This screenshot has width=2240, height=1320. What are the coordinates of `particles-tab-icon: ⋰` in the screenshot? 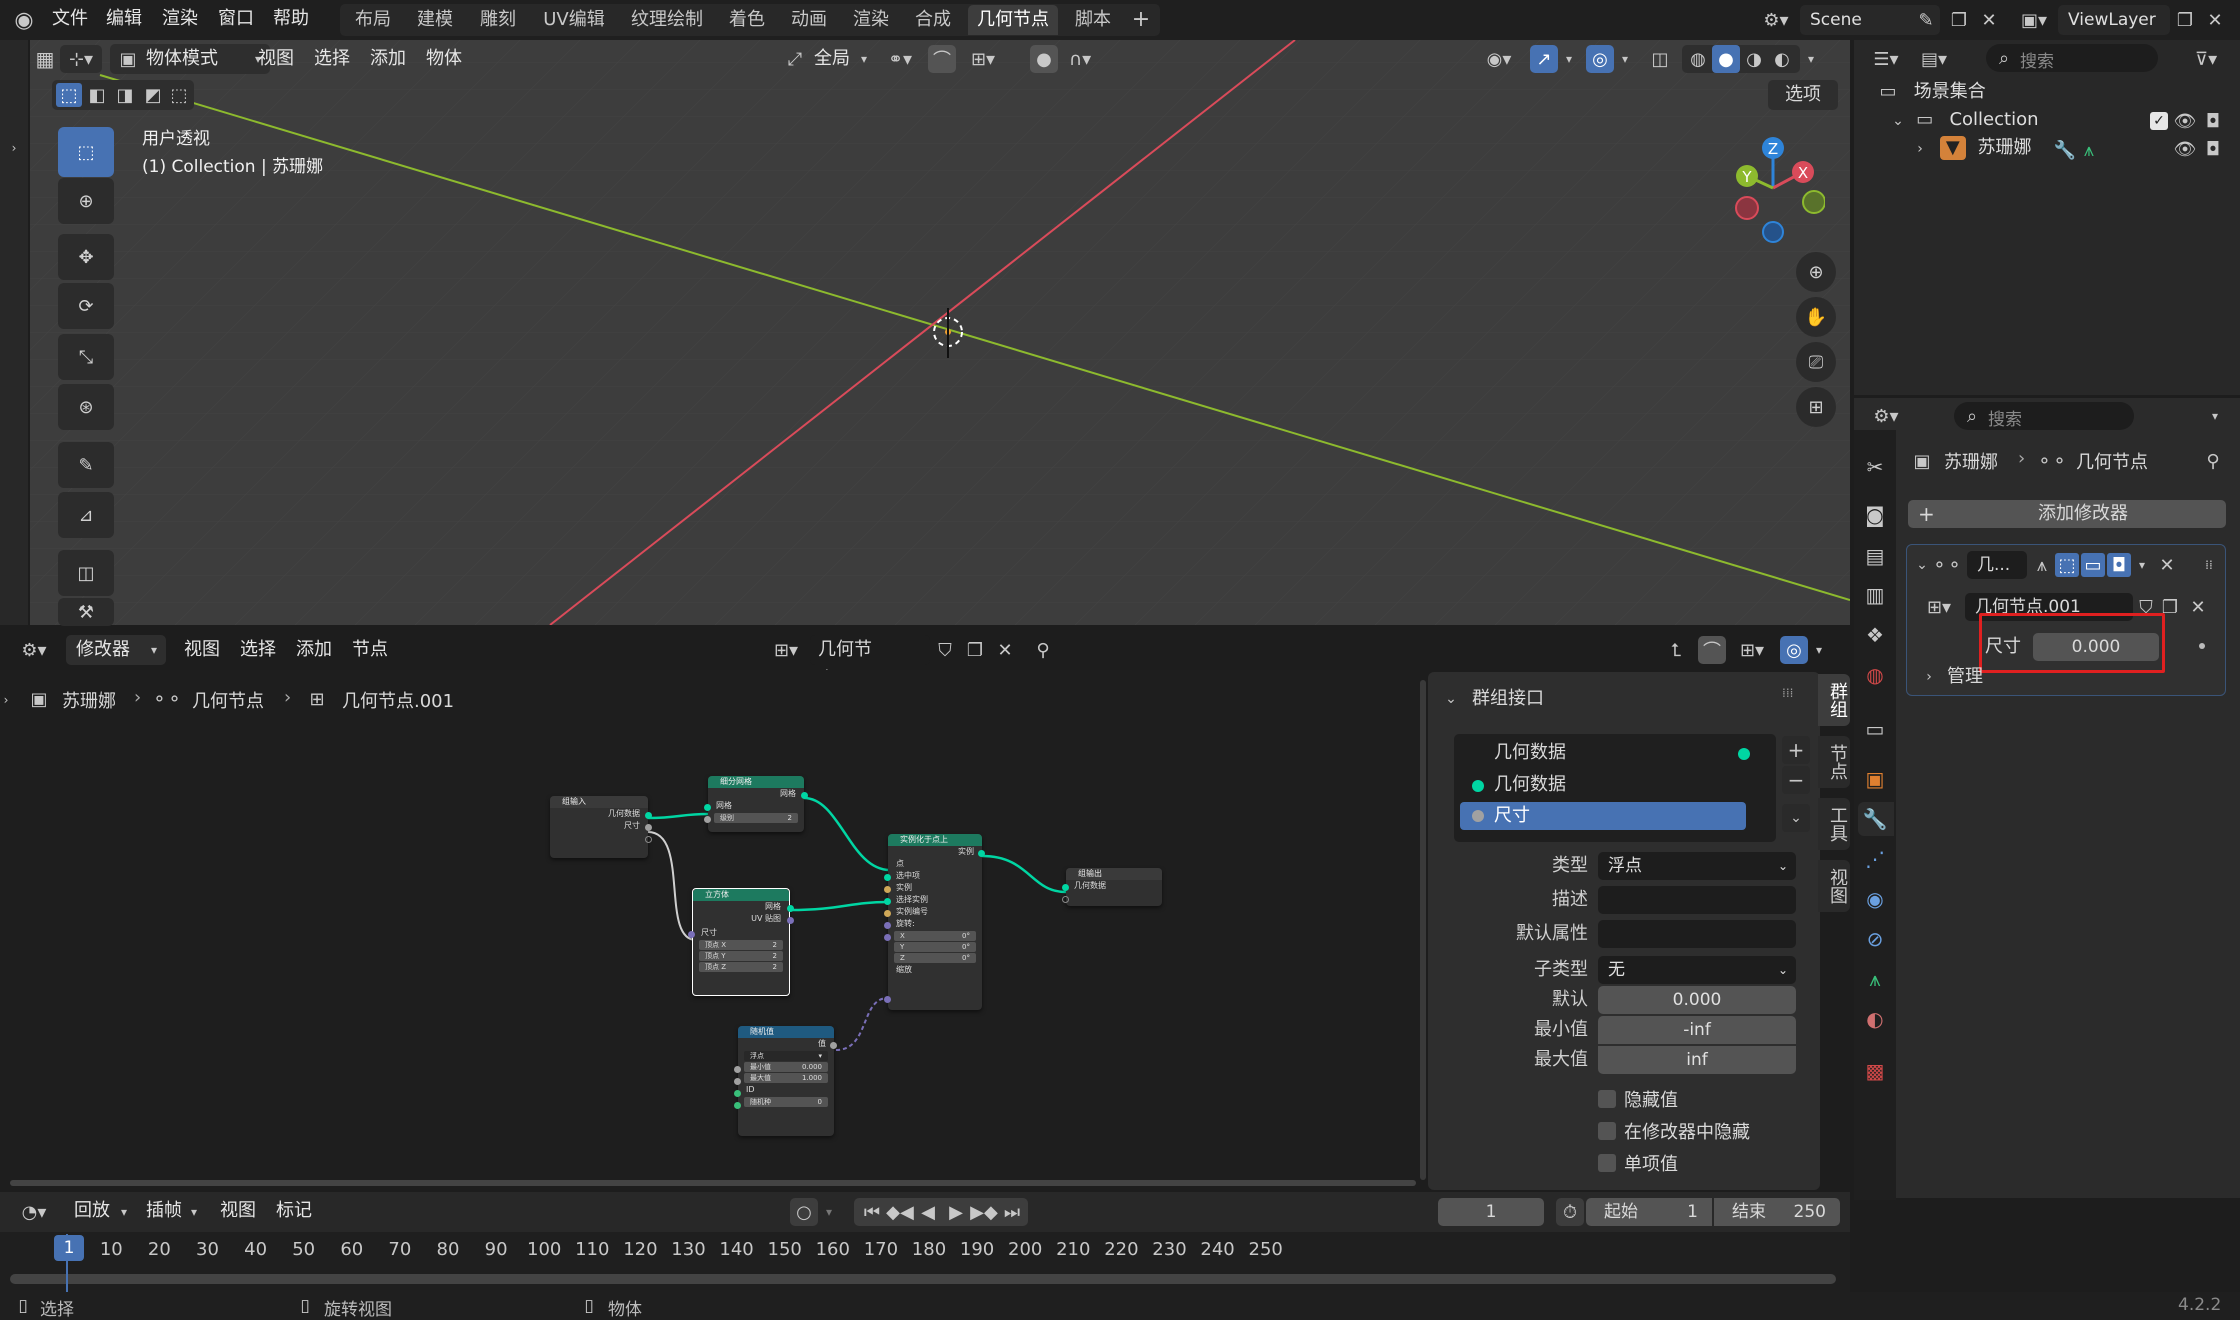 It's located at (1875, 859).